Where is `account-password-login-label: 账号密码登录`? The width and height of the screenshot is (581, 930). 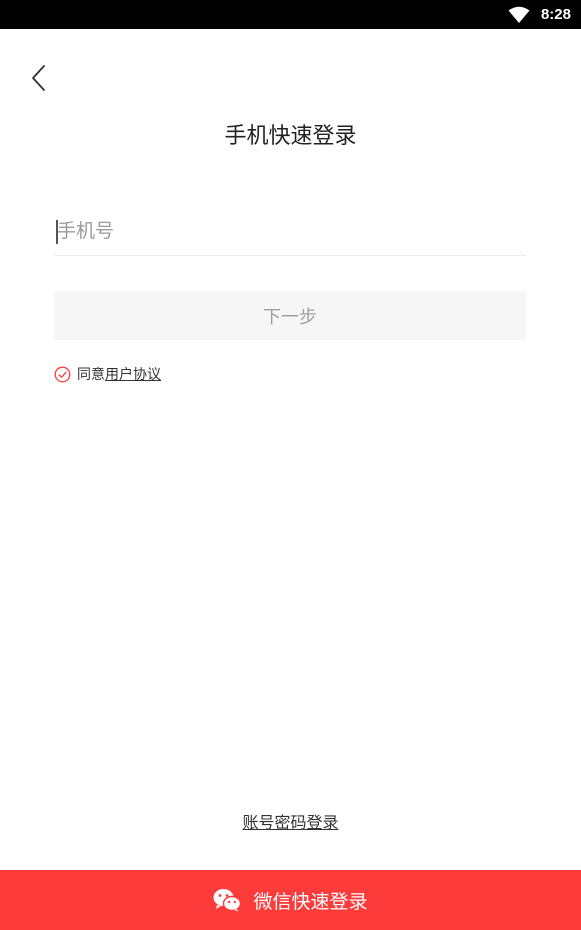 account-password-login-label: 账号密码登录 is located at coordinates (290, 822).